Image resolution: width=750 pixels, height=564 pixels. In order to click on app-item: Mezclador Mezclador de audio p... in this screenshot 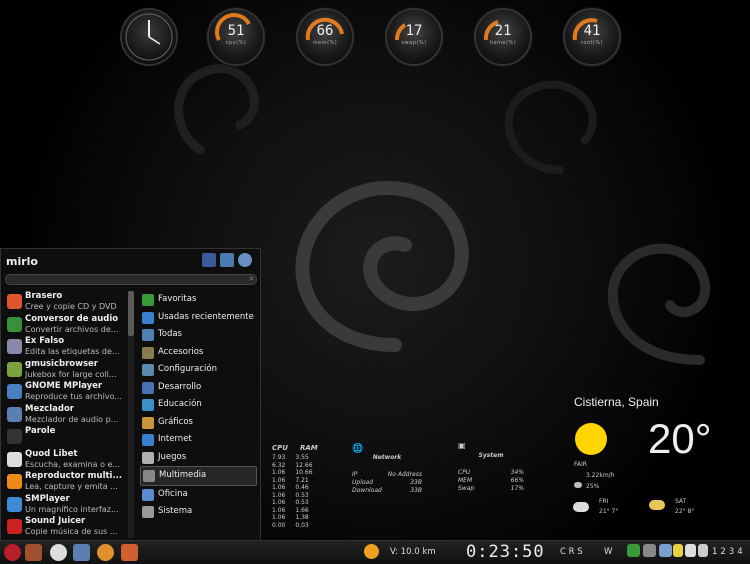, I will do `click(65, 415)`.